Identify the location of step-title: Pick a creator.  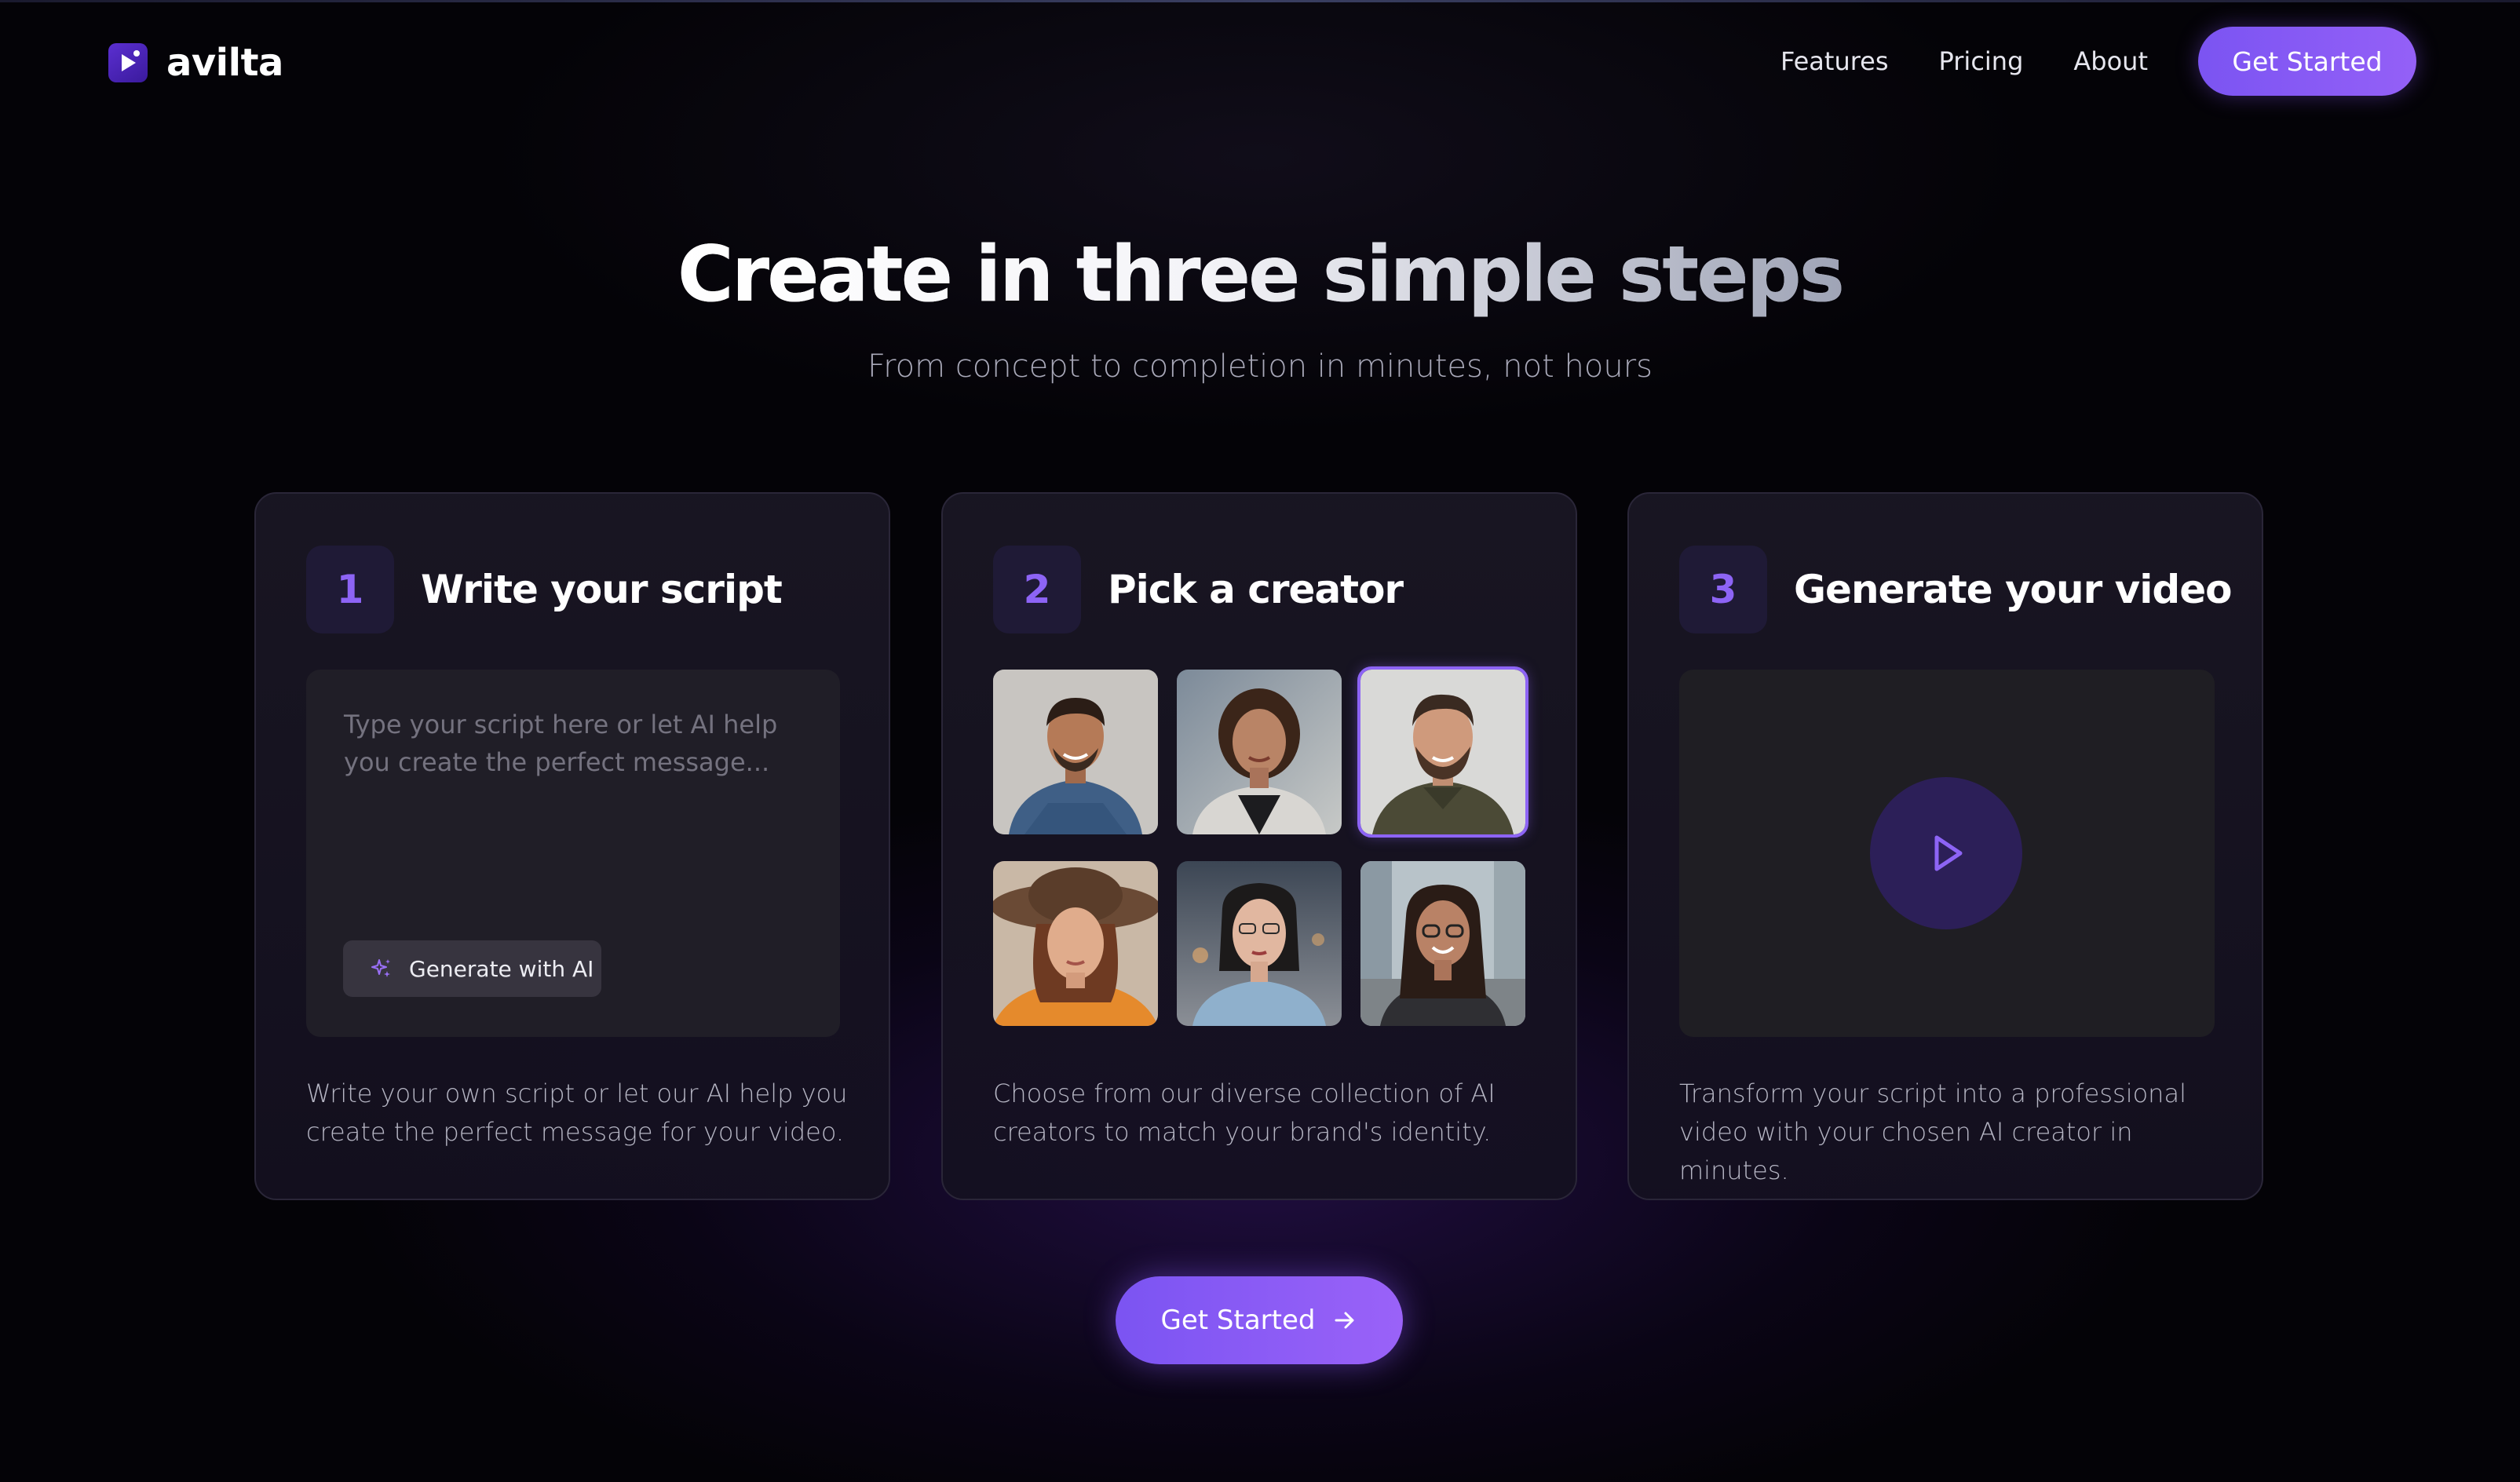
(1256, 589).